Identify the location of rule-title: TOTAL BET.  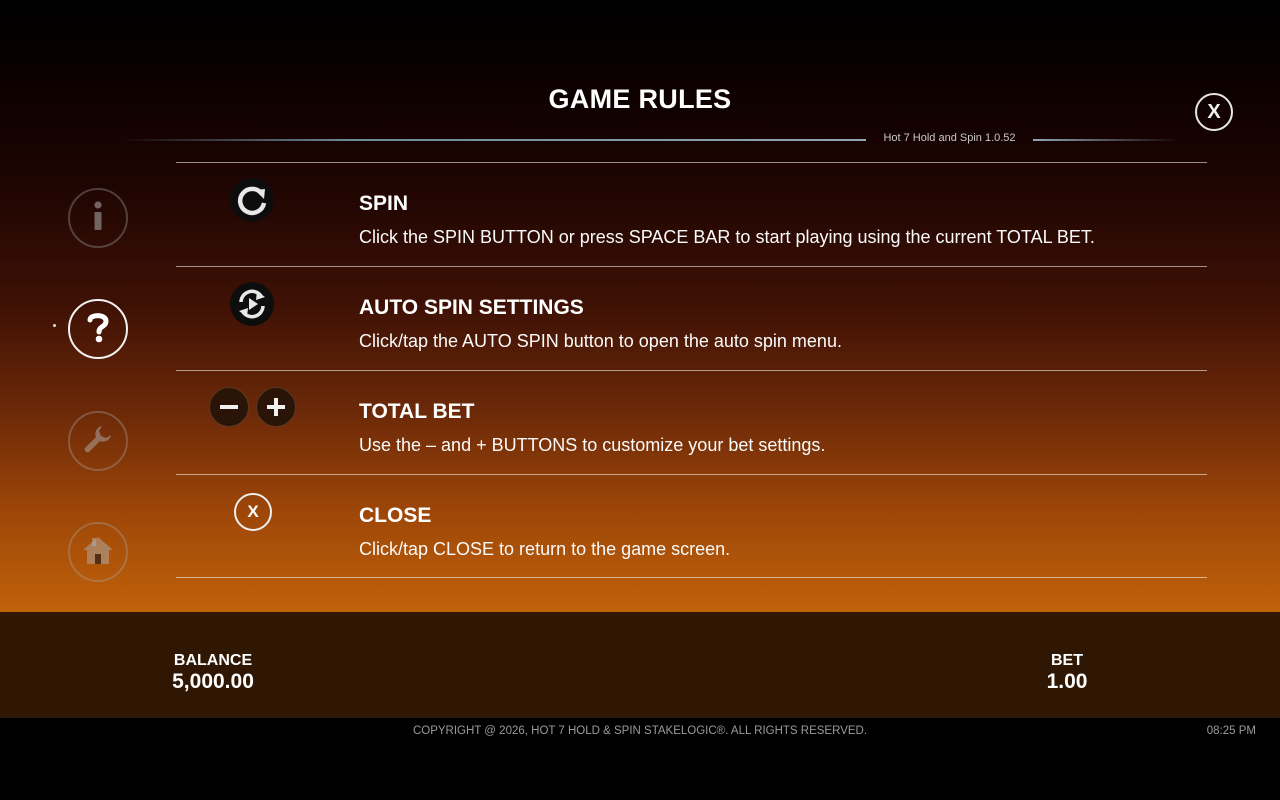
(417, 411).